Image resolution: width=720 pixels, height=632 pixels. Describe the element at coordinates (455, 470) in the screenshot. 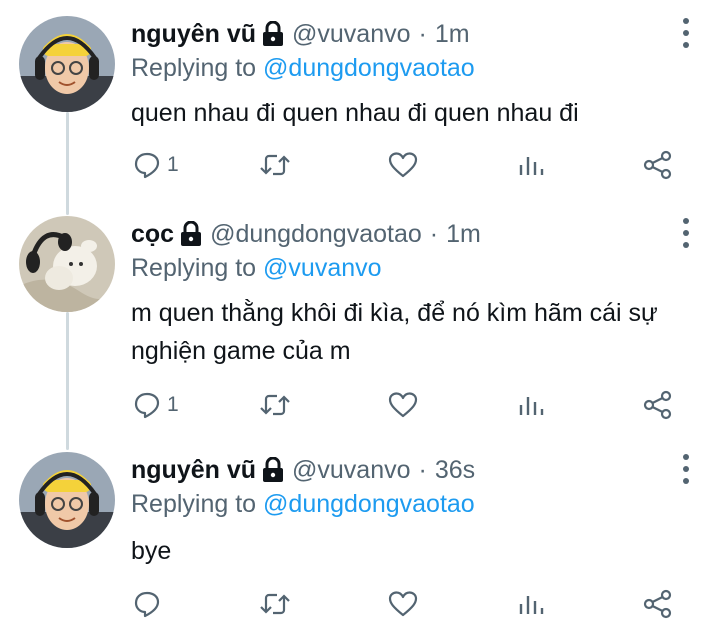

I see `timestamp: 36s` at that location.